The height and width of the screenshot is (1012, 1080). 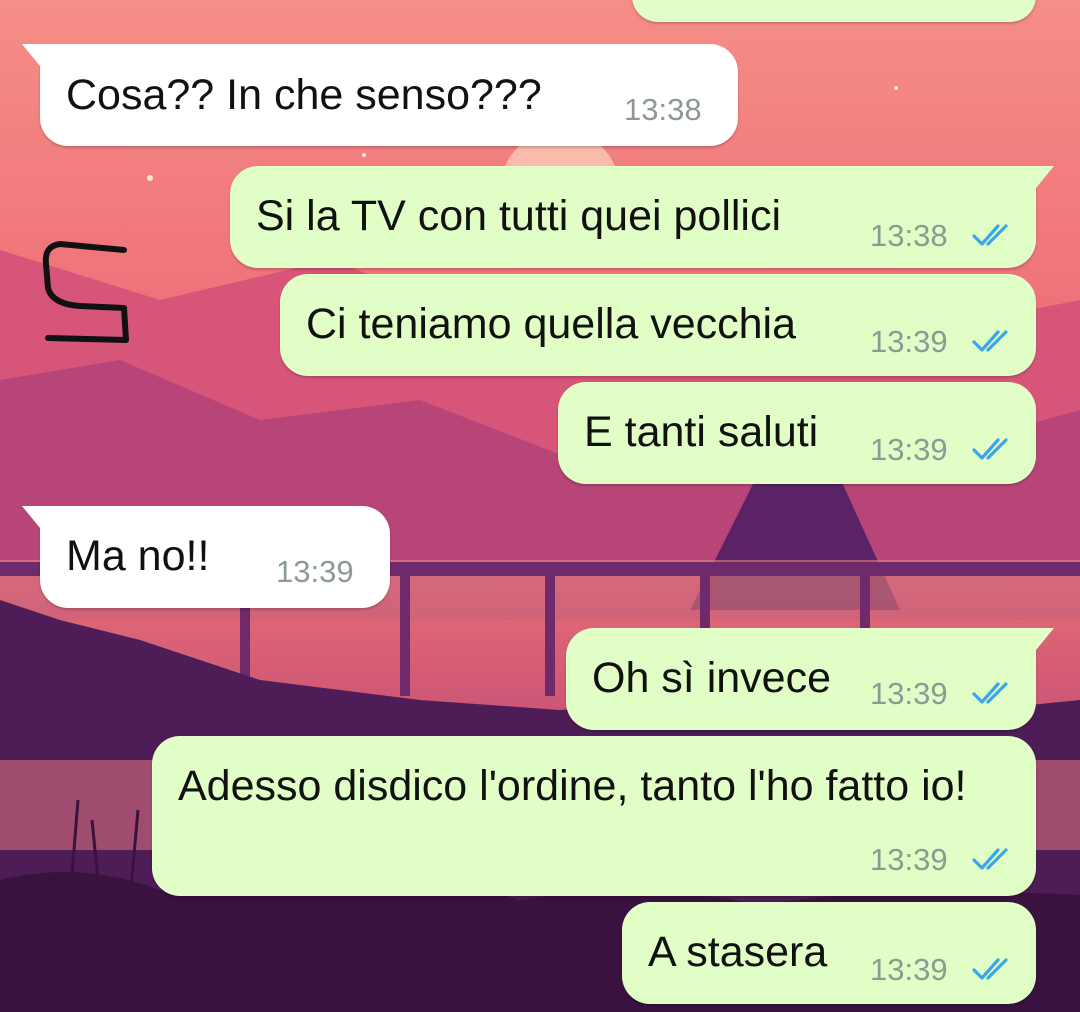 I want to click on message-bubble-incoming: Ma no!! 13:39, so click(x=206, y=557).